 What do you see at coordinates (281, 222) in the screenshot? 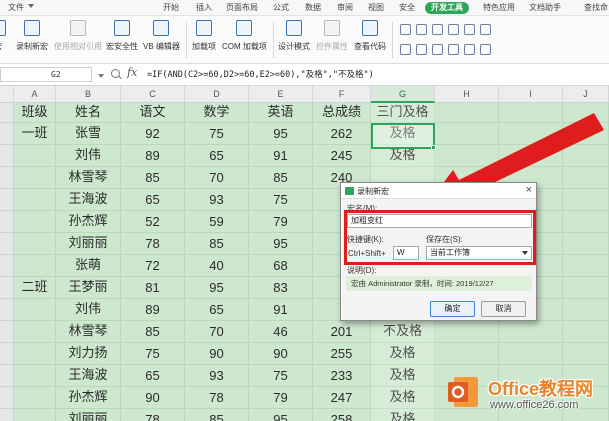
I see `table-cell: 79` at bounding box center [281, 222].